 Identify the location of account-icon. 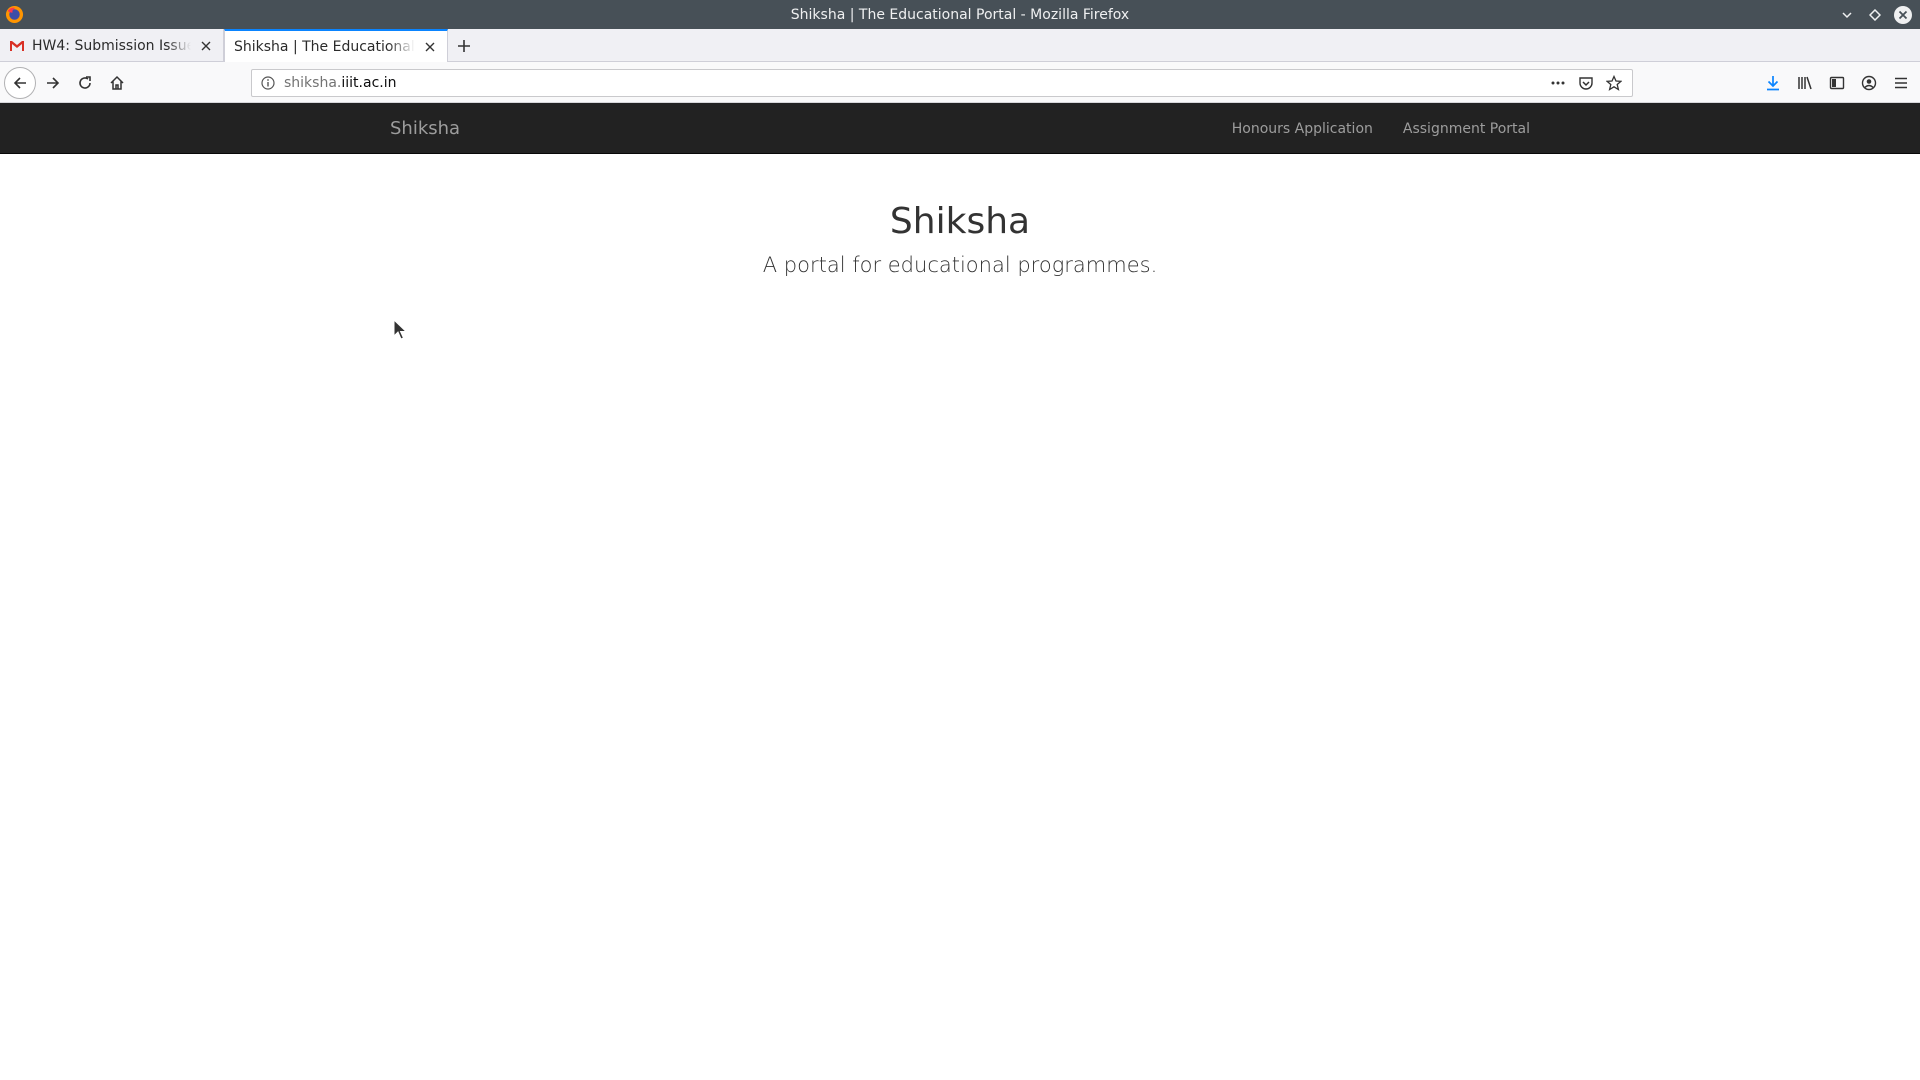
(1869, 83).